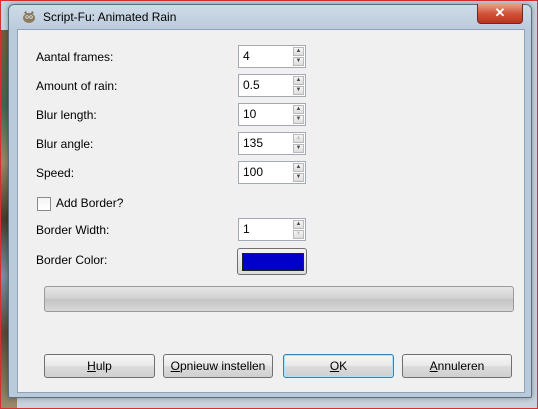 The width and height of the screenshot is (538, 409). What do you see at coordinates (272, 143) in the screenshot?
I see `blur-angle-spinbox: 135 ▲ ▼` at bounding box center [272, 143].